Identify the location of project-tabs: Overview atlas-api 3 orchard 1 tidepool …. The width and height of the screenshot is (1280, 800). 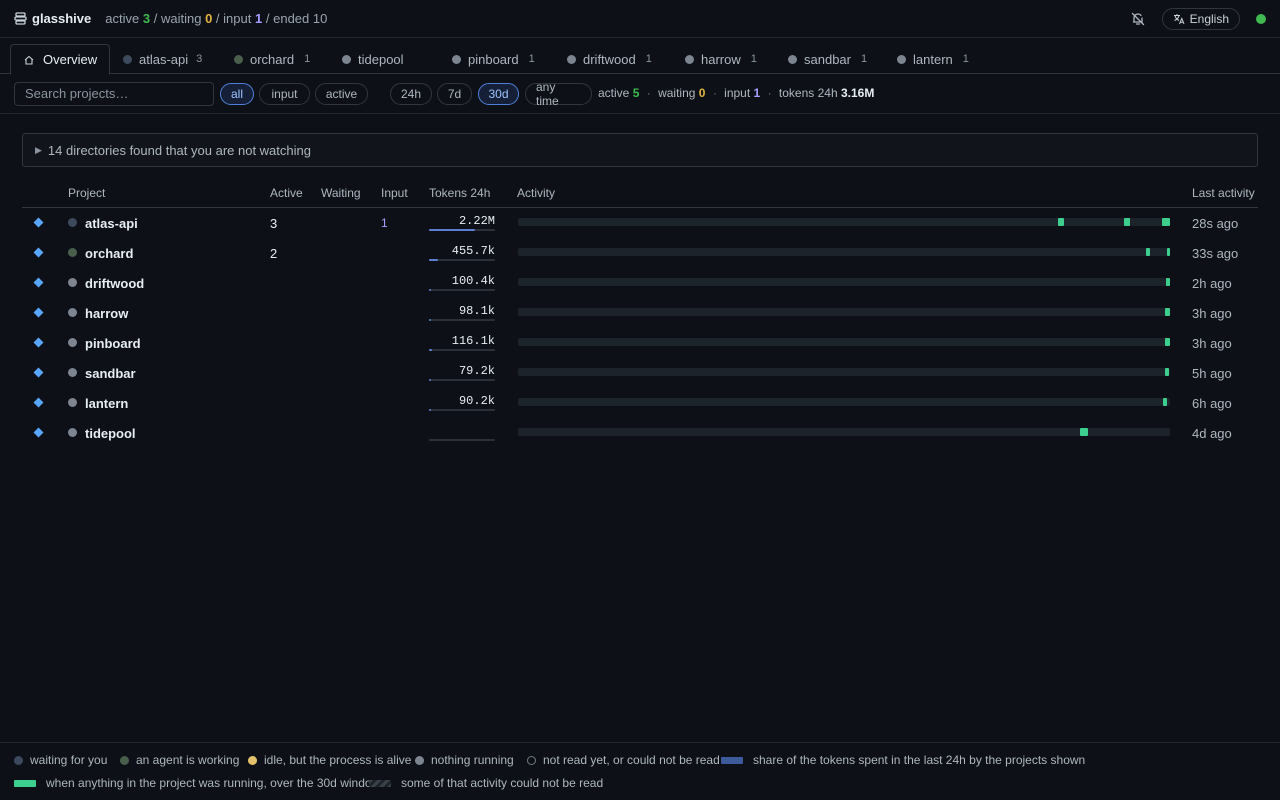
(640, 56).